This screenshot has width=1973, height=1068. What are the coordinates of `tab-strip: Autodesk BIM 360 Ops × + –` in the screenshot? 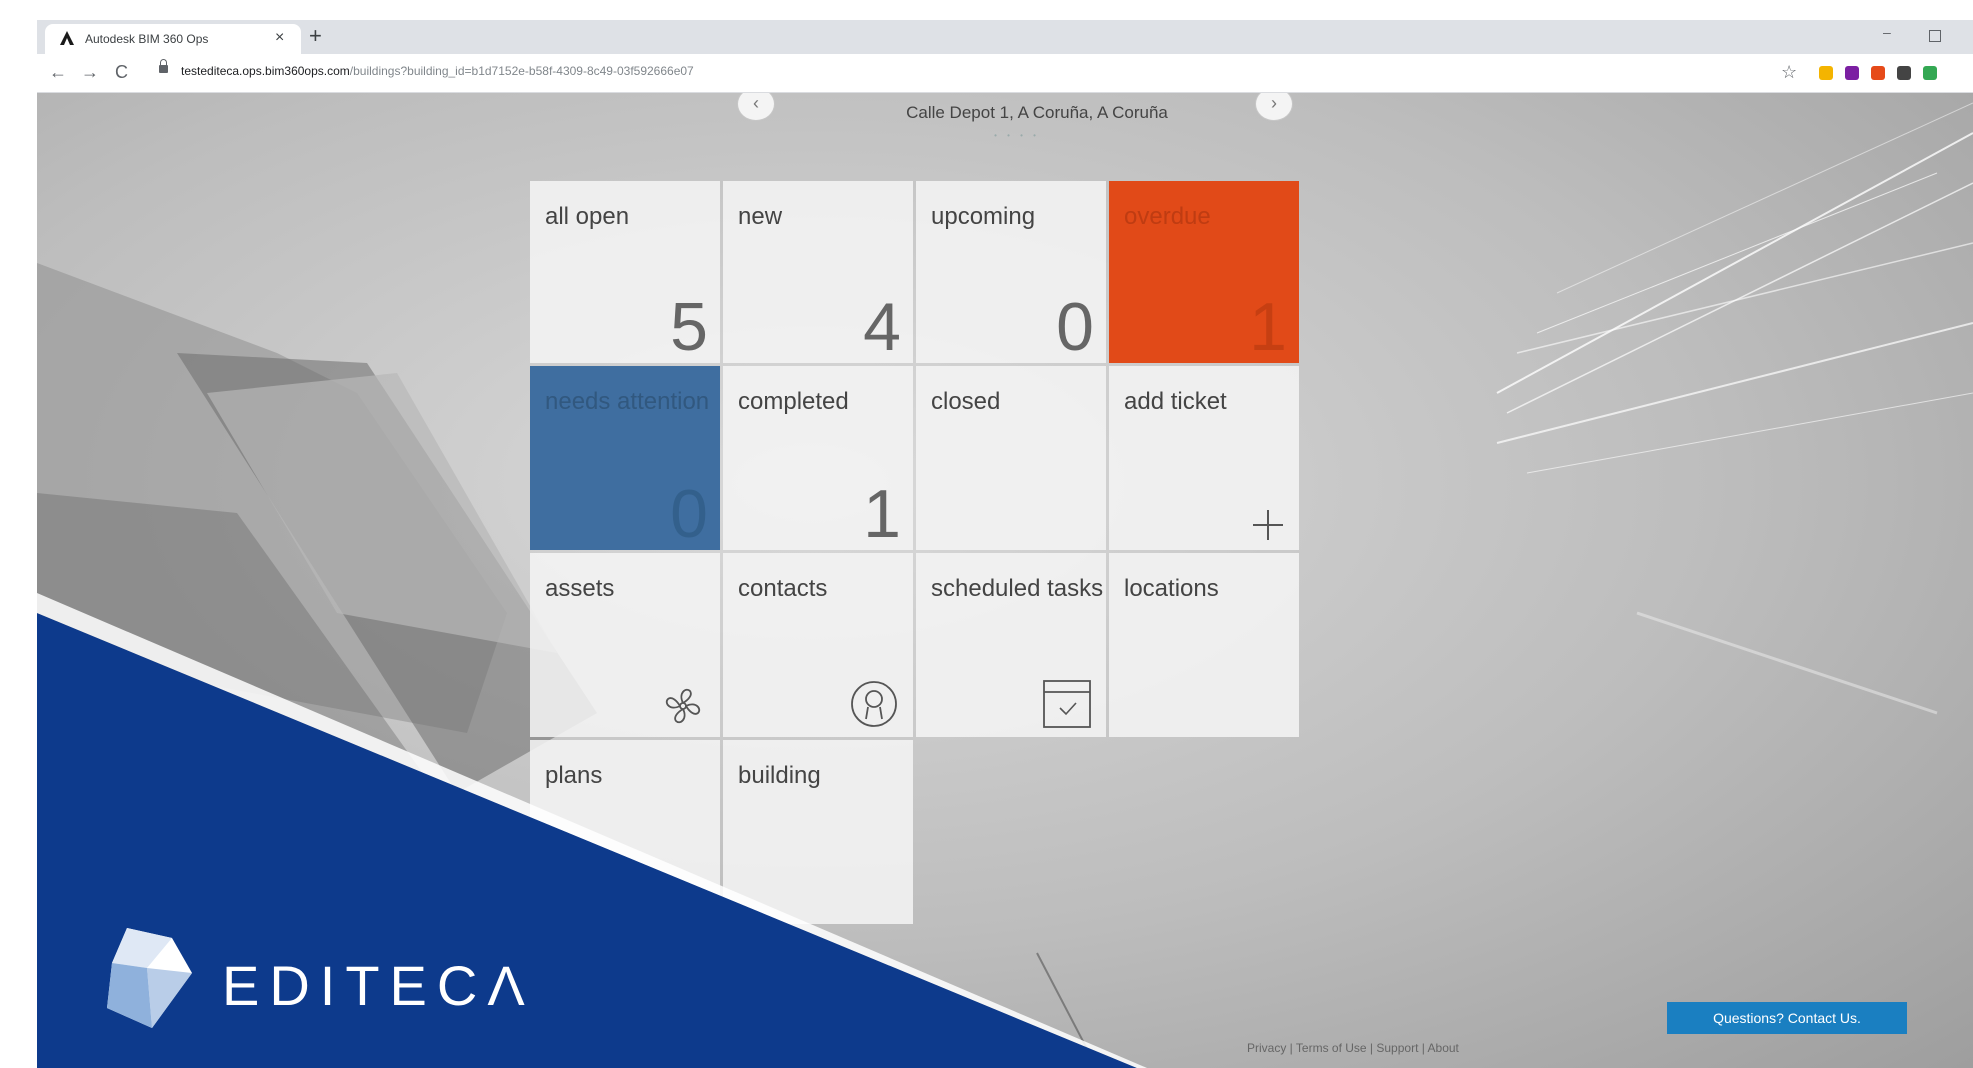 It's located at (1005, 37).